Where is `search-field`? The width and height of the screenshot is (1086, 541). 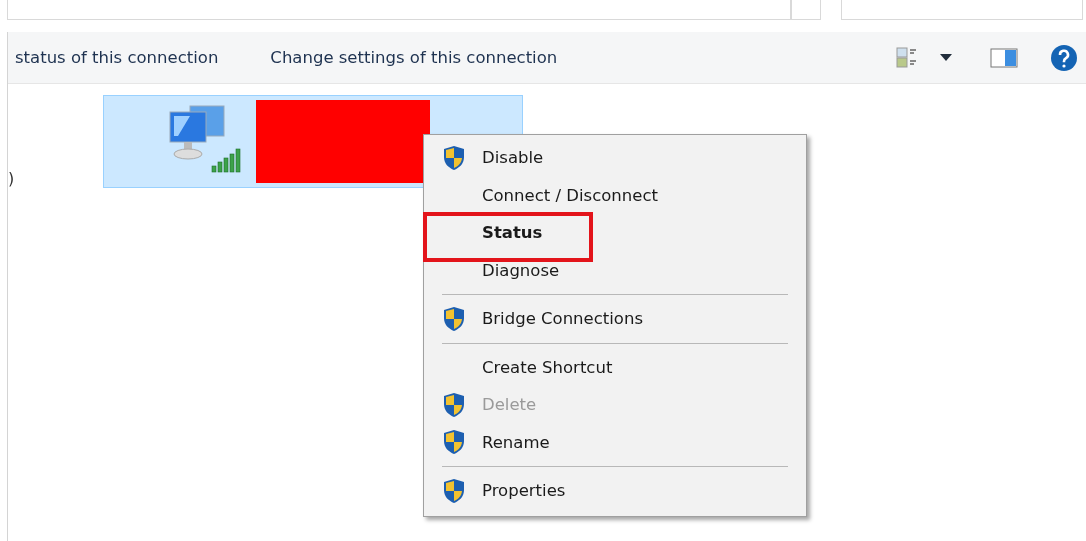 search-field is located at coordinates (962, 10).